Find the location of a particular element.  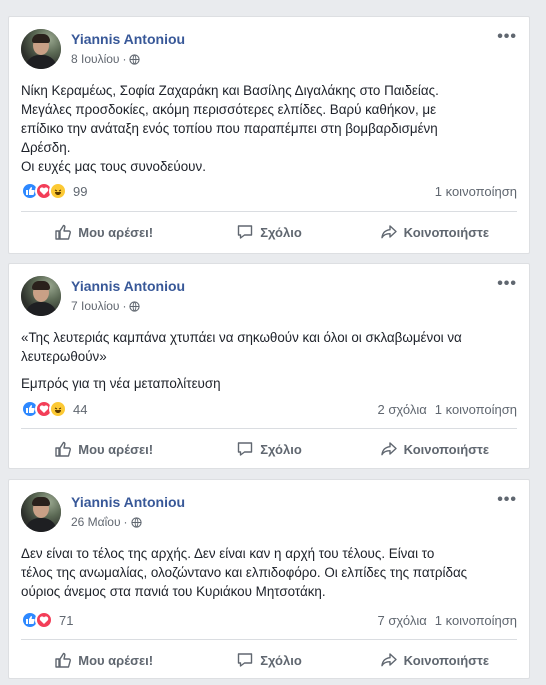

post-stats: 71 7 σχόλια 1 κοινοποίηση is located at coordinates (269, 620).